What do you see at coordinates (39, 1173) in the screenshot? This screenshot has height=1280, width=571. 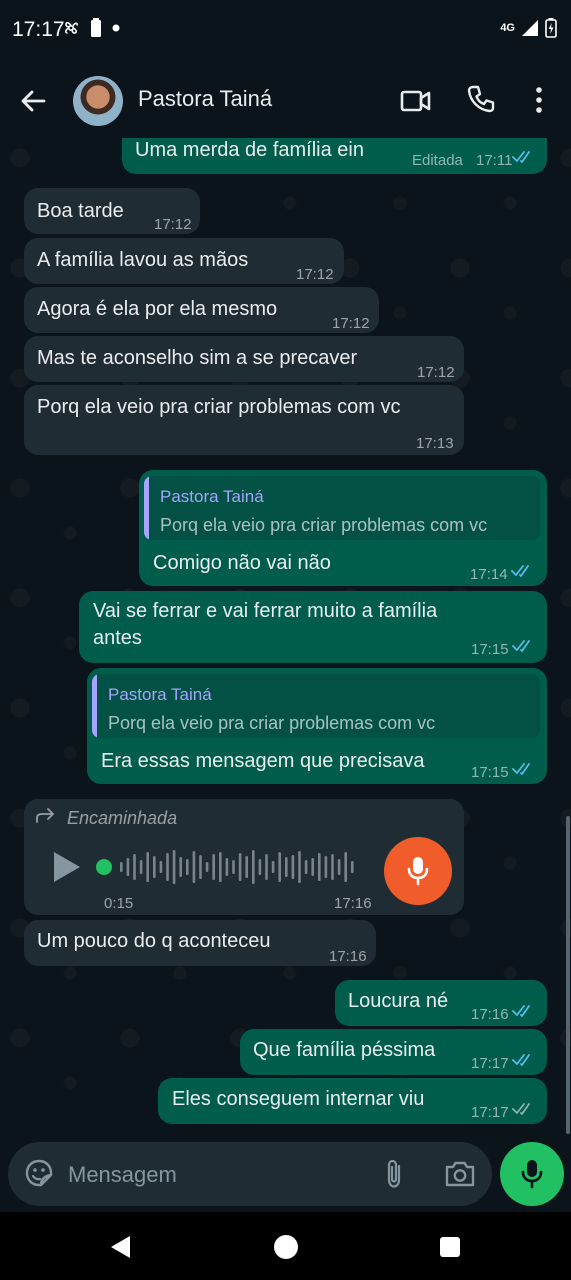 I see `emoji-sticker-icon` at bounding box center [39, 1173].